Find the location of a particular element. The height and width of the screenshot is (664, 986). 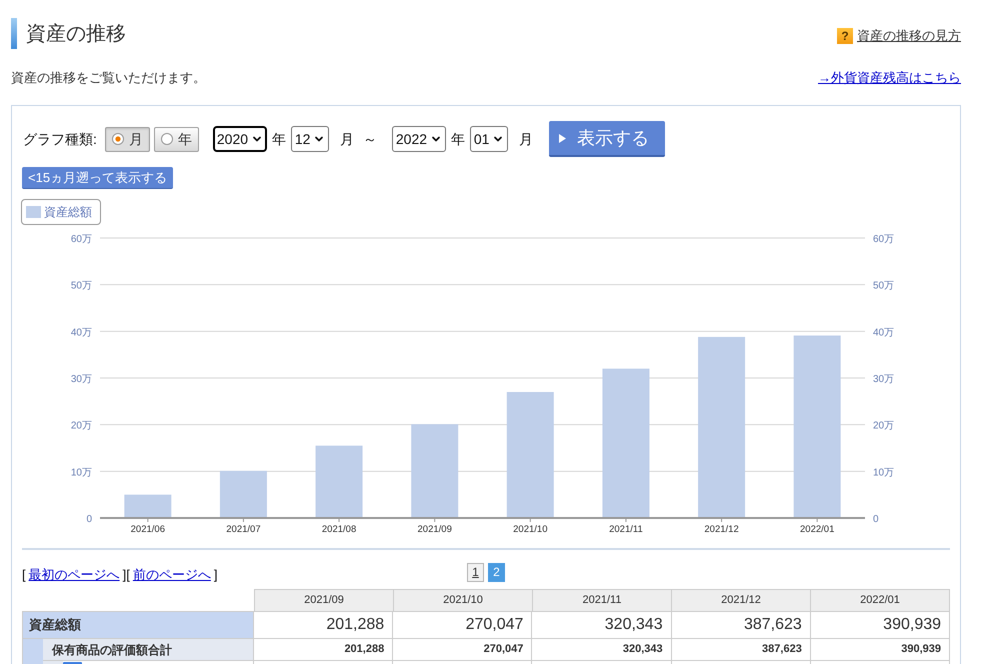

title-accent-bar is located at coordinates (14, 33).